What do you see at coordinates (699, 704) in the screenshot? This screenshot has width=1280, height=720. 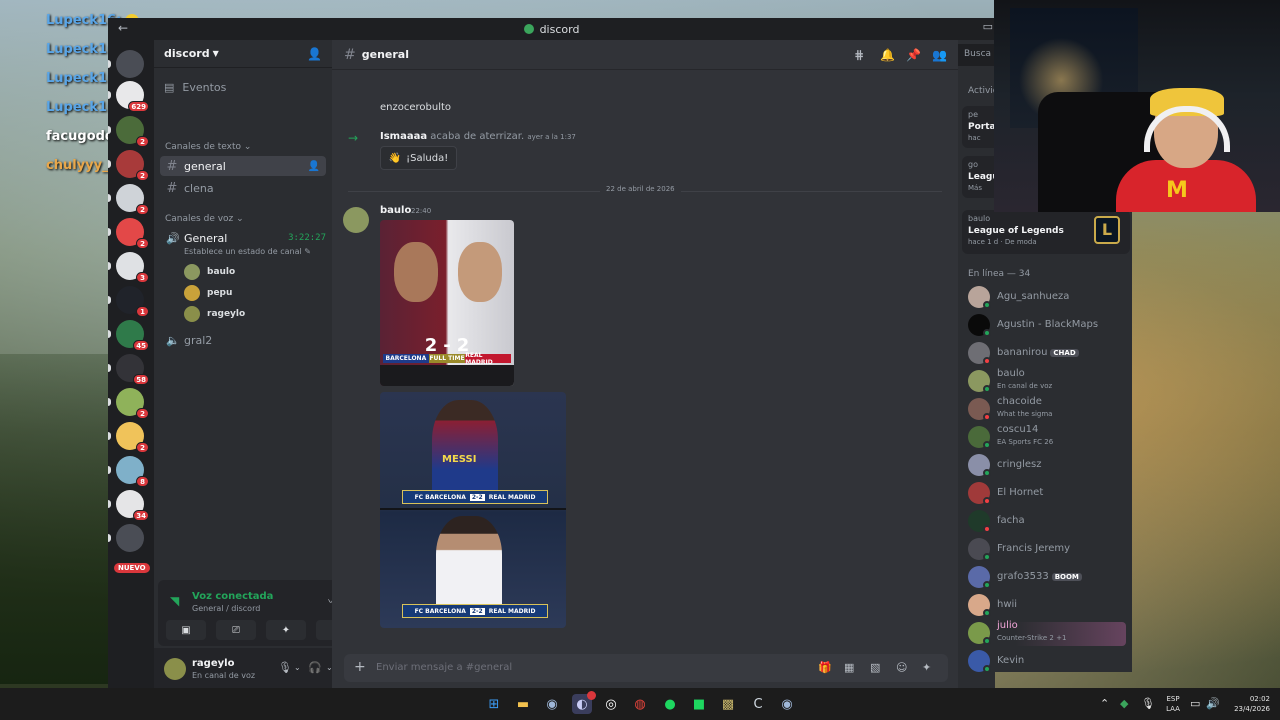 I see `kick-icon: ■` at bounding box center [699, 704].